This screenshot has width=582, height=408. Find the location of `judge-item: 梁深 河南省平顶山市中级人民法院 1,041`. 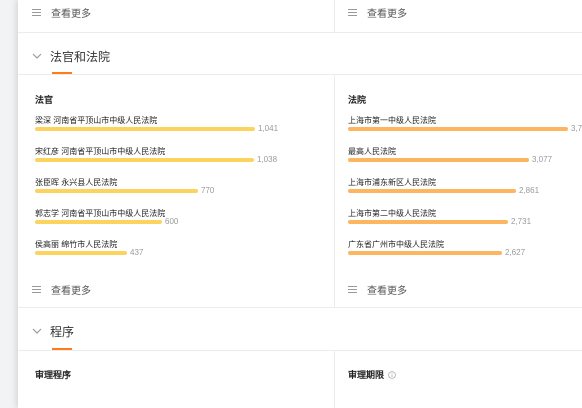

judge-item: 梁深 河南省平顶山市中级人民法院 1,041 is located at coordinates (170, 127).